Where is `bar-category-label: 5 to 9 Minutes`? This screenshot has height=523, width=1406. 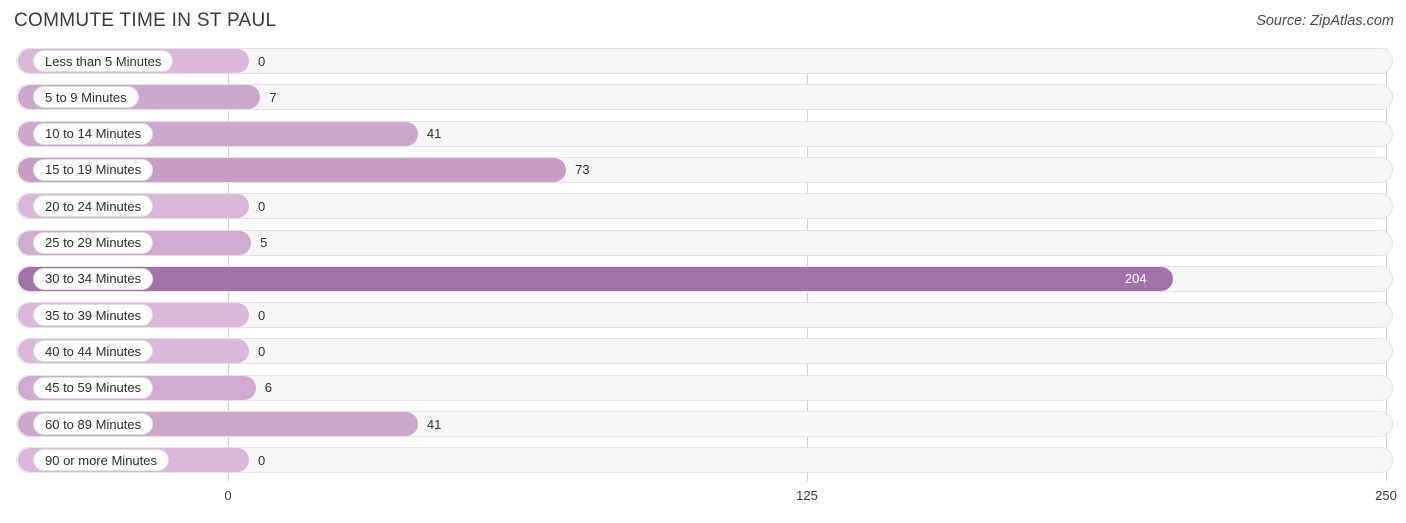
bar-category-label: 5 to 9 Minutes is located at coordinates (86, 97).